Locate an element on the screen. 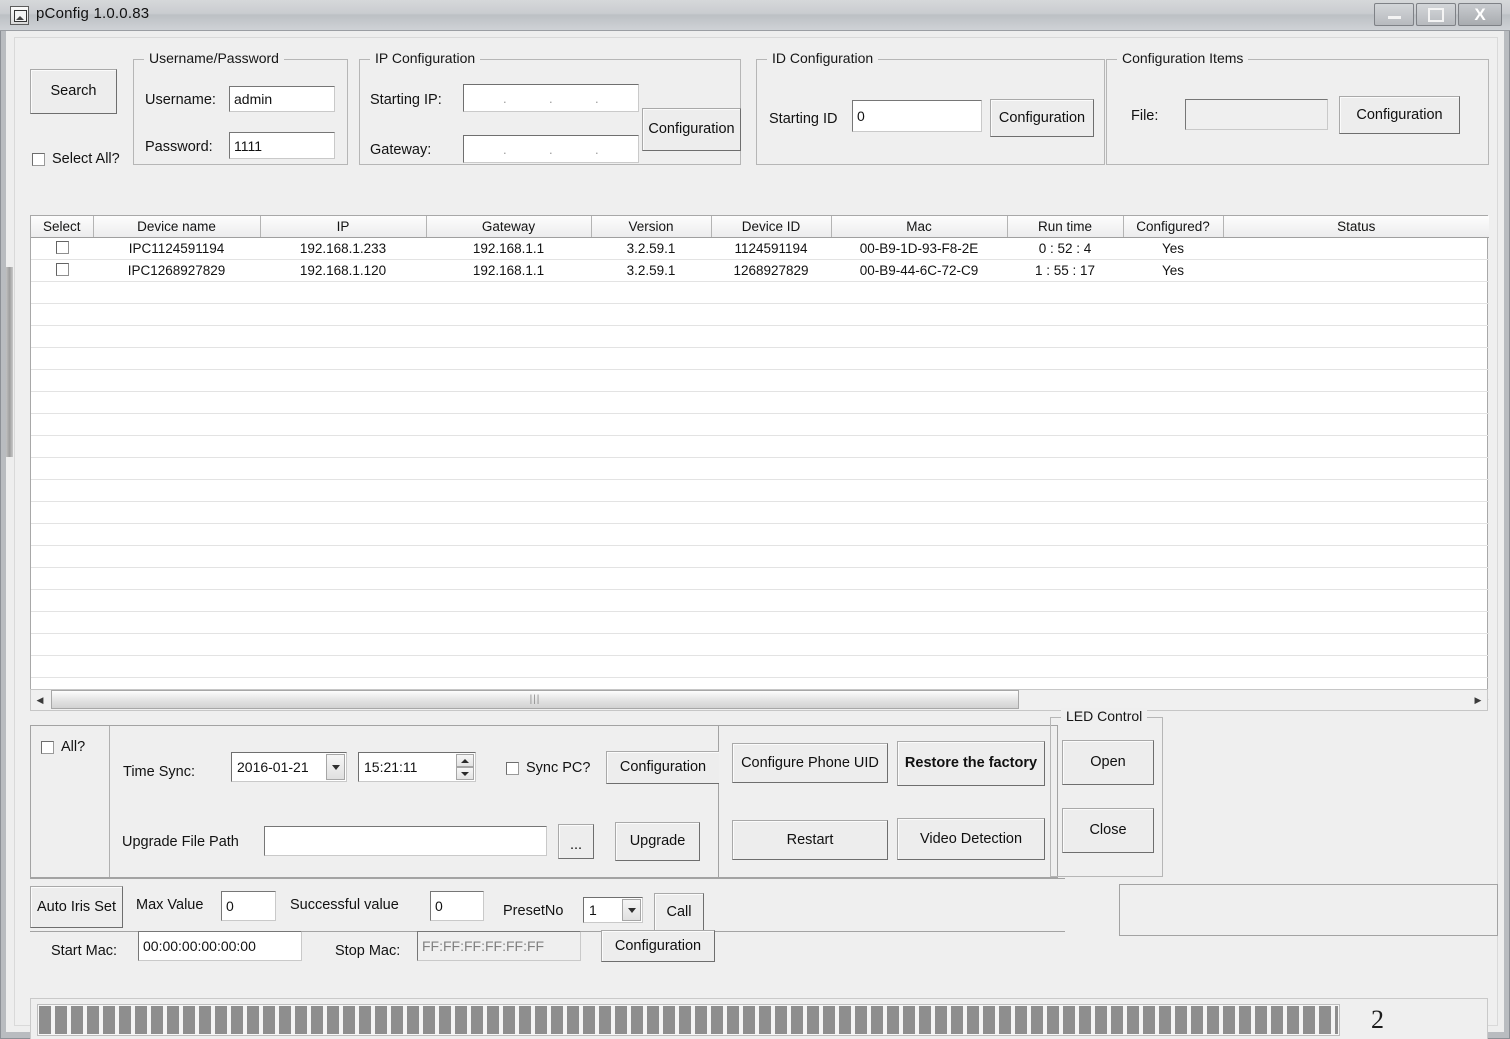 This screenshot has height=1039, width=1510. progress-bar-fill is located at coordinates (688, 1020).